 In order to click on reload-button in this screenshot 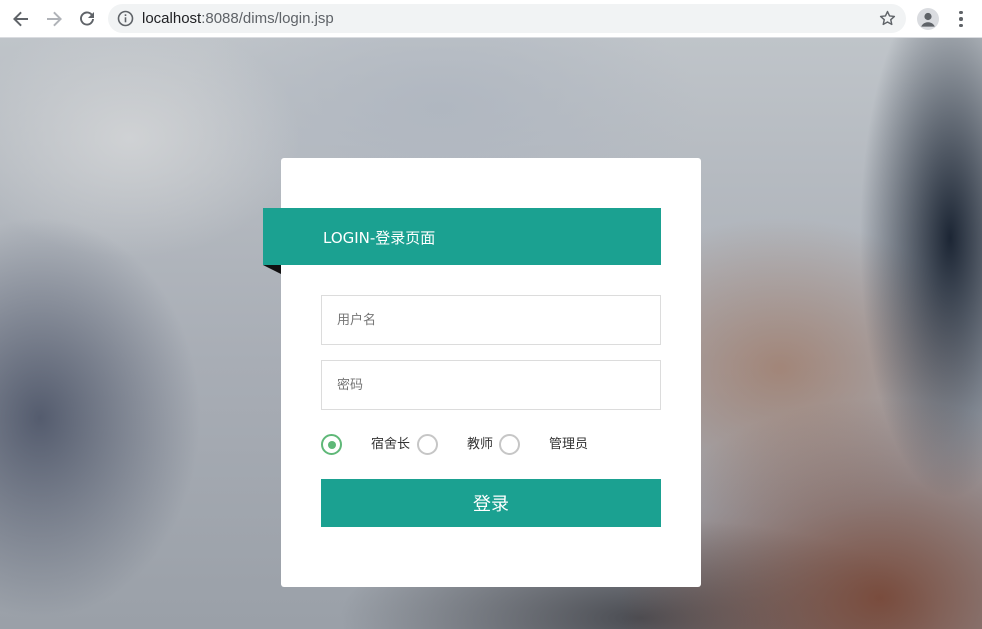, I will do `click(87, 19)`.